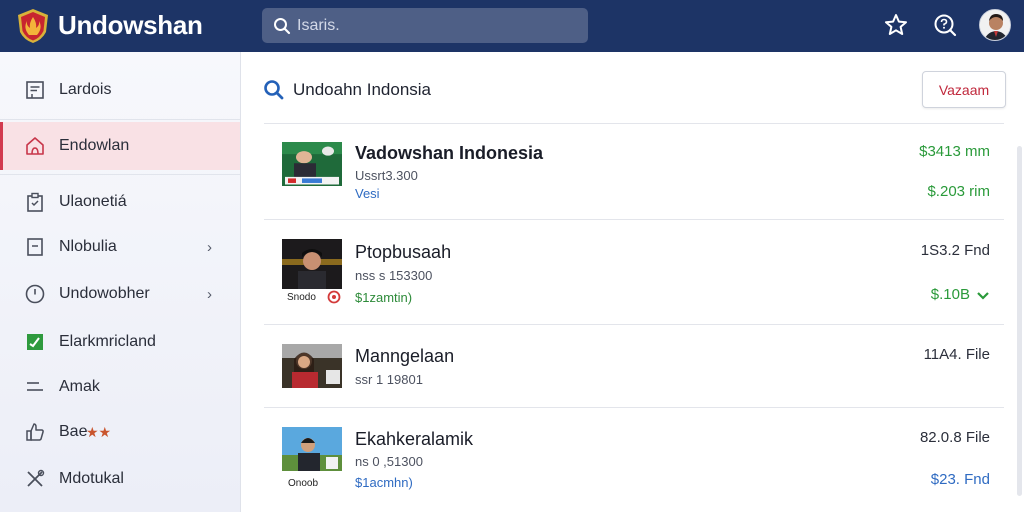 The image size is (1024, 512). I want to click on item-badge-text: Onoob, so click(303, 483).